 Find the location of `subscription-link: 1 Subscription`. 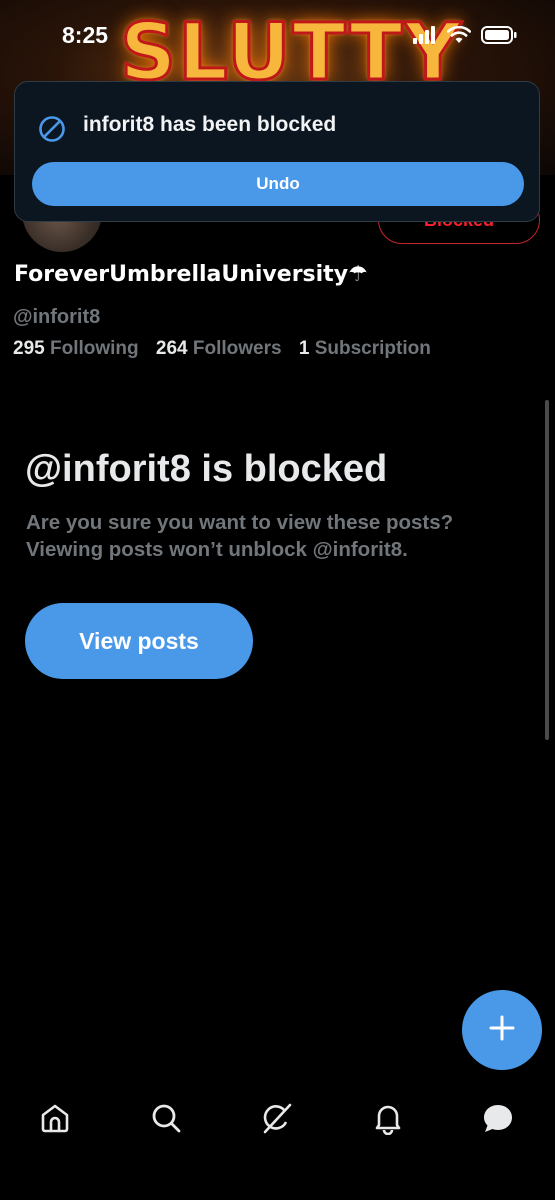

subscription-link: 1 Subscription is located at coordinates (371, 348).